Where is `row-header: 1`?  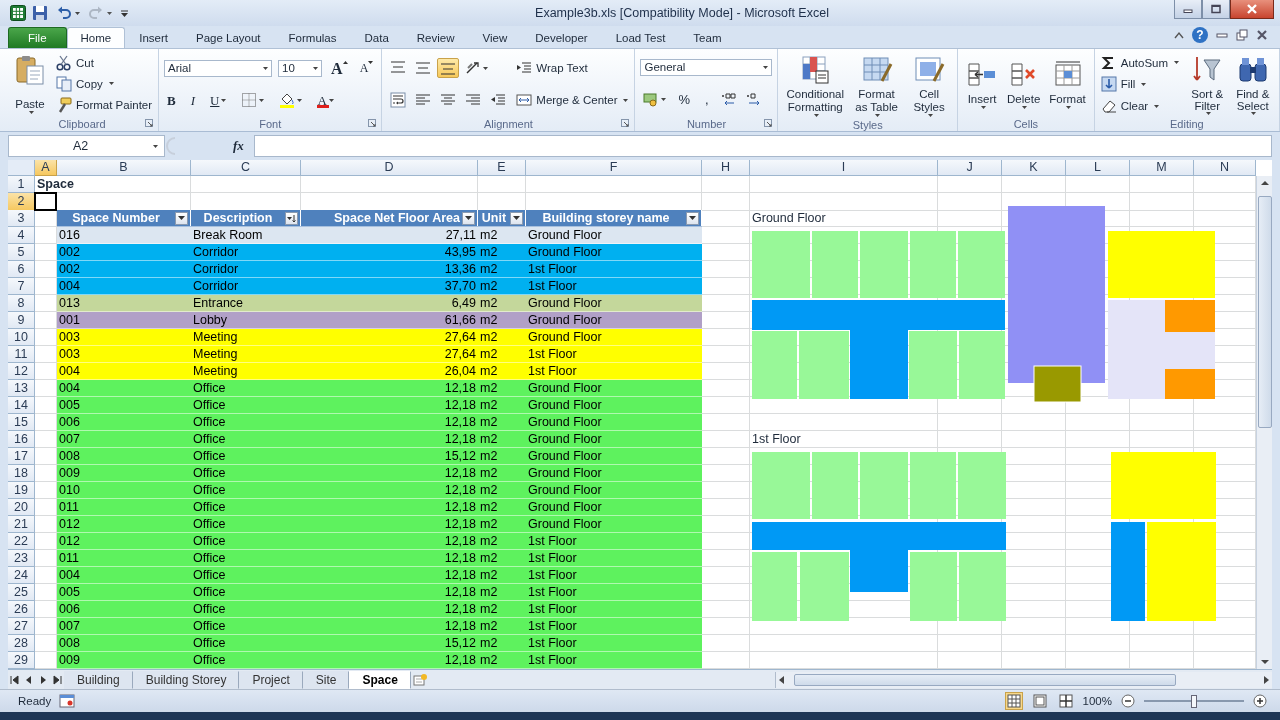
row-header: 1 is located at coordinates (21, 184).